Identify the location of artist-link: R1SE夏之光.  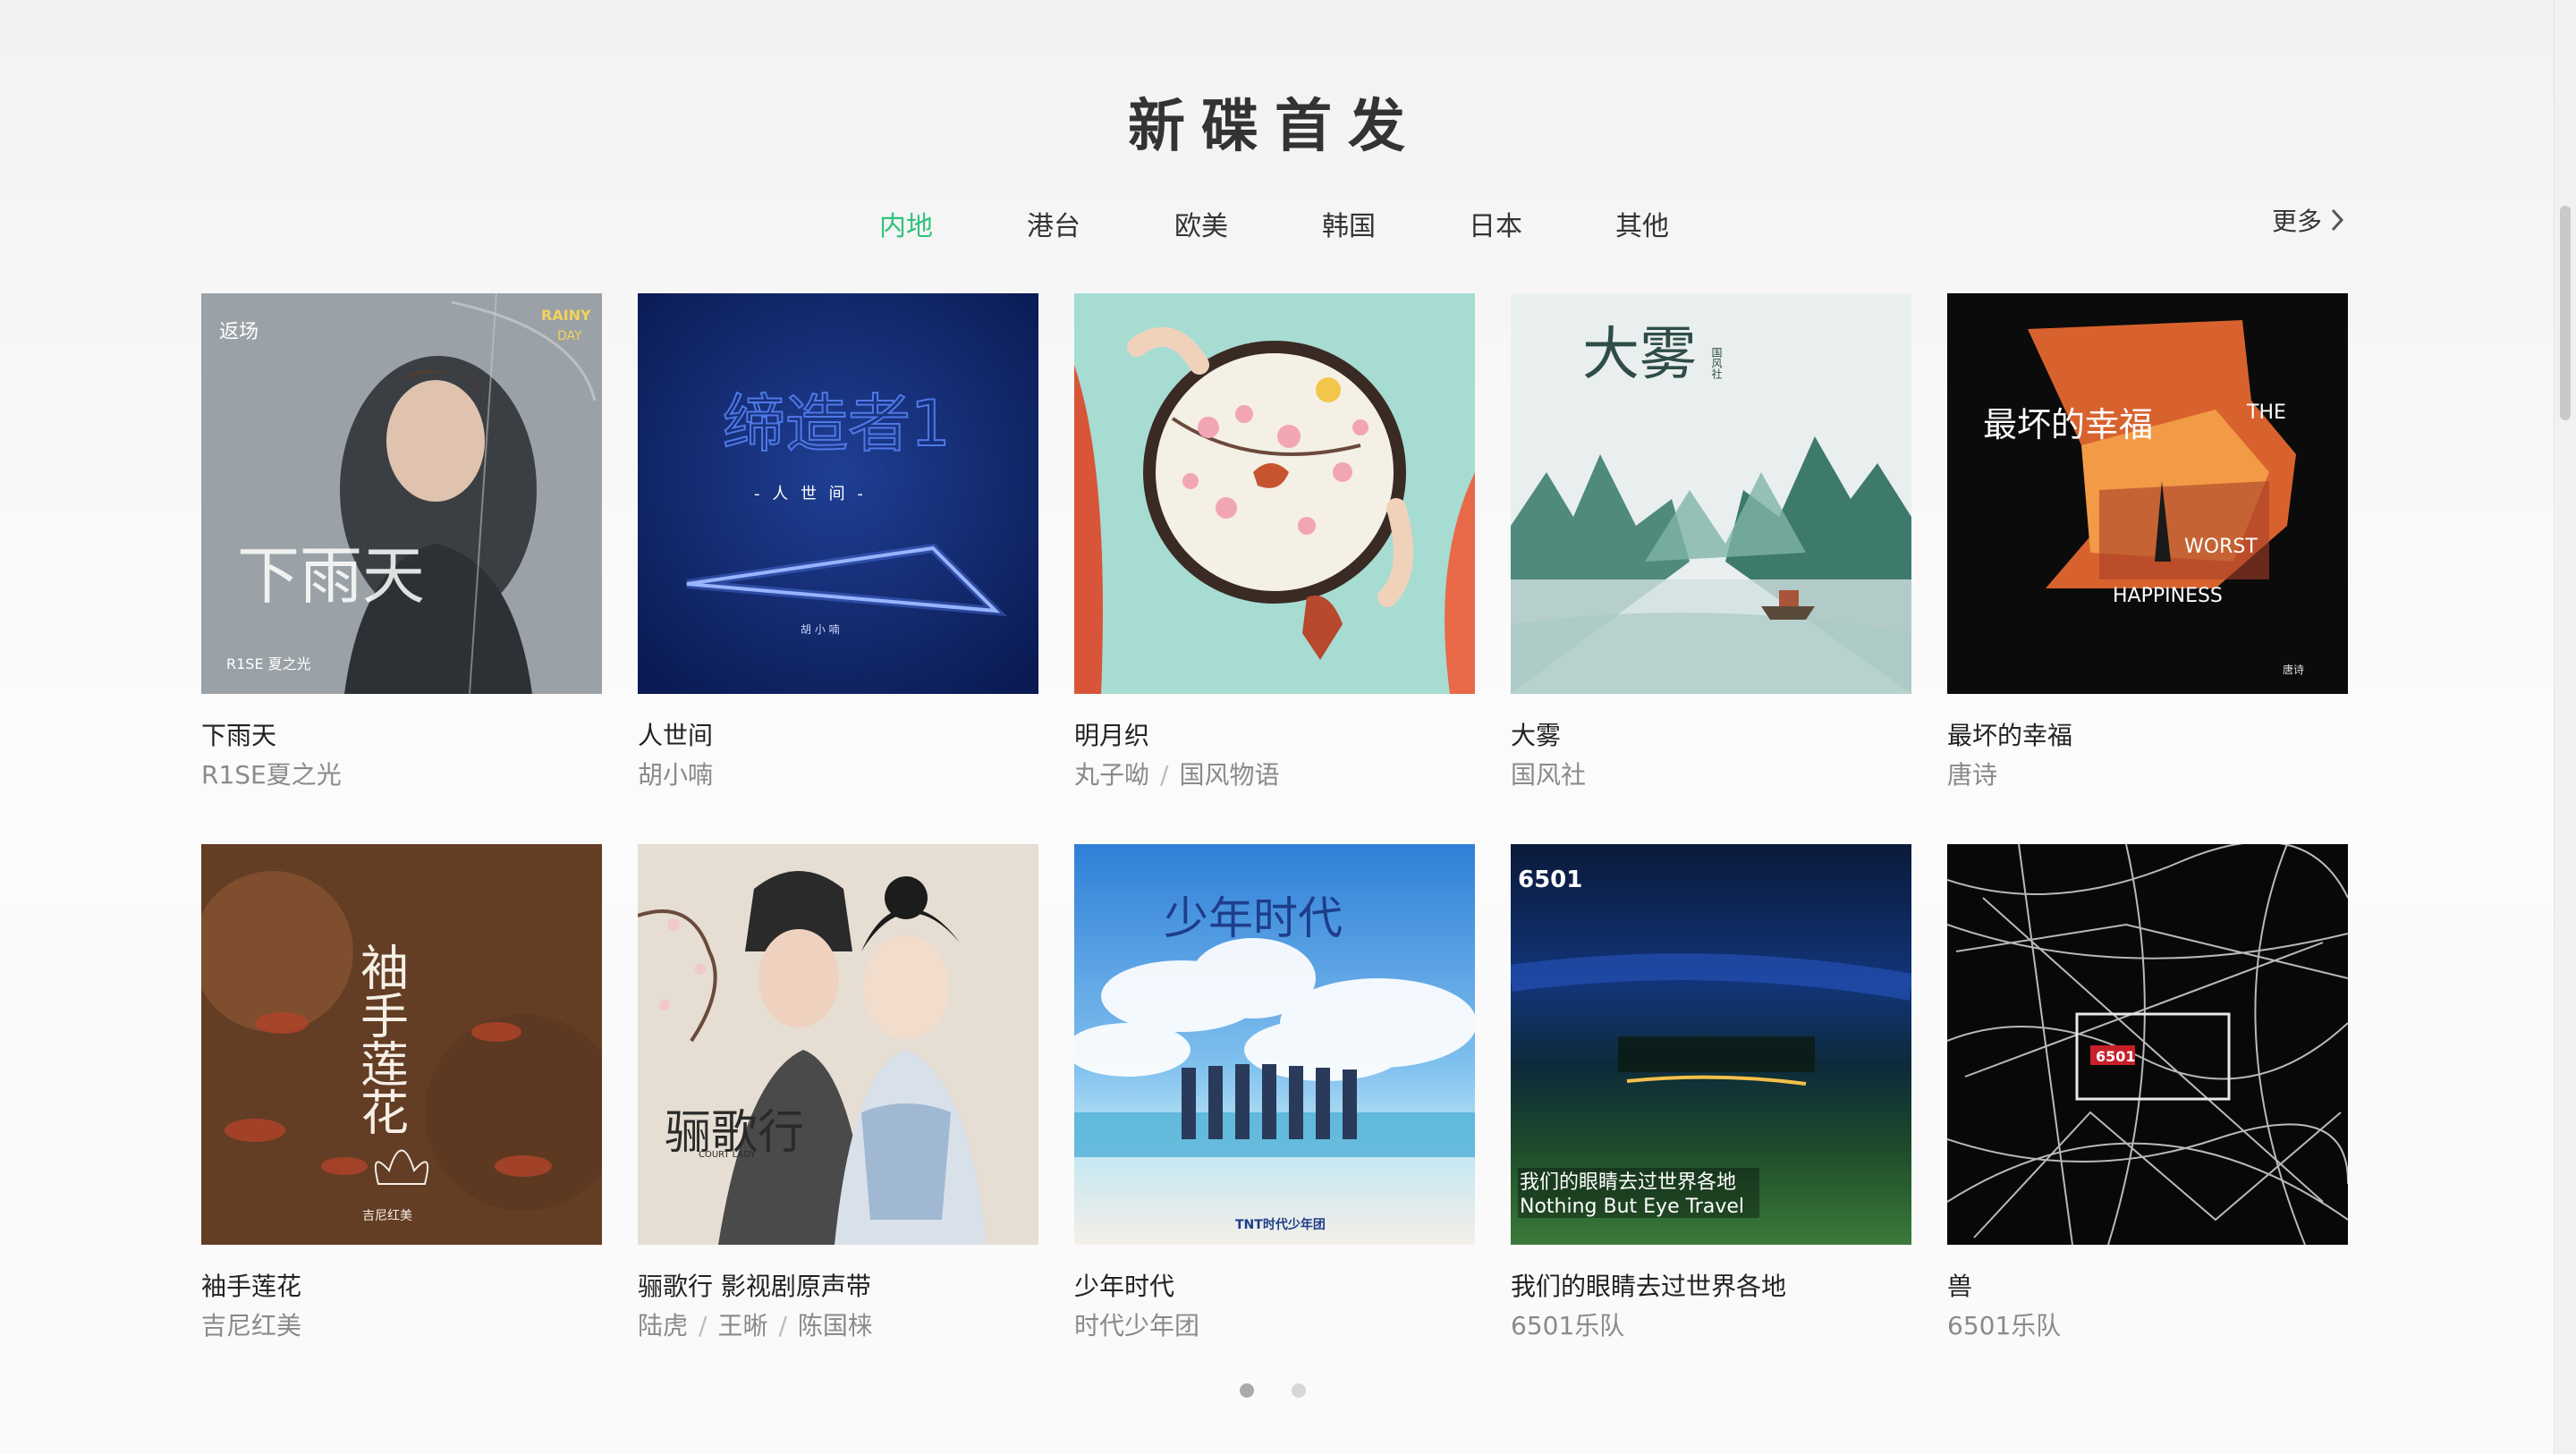
(271, 775).